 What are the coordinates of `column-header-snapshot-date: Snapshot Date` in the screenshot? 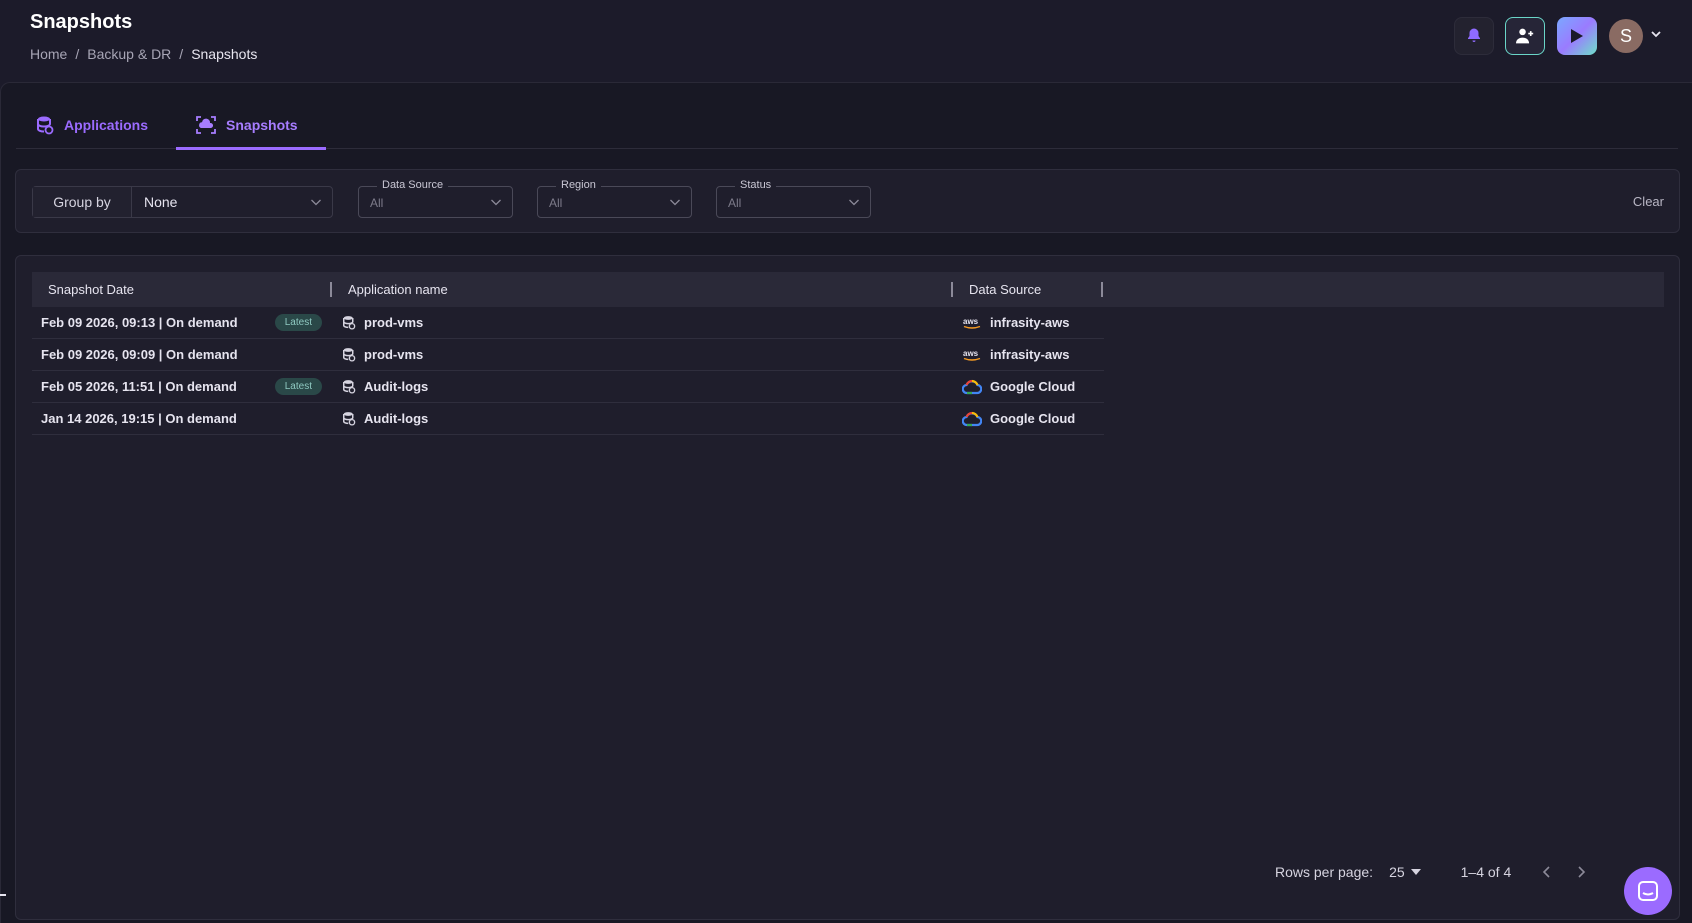 It's located at (182, 289).